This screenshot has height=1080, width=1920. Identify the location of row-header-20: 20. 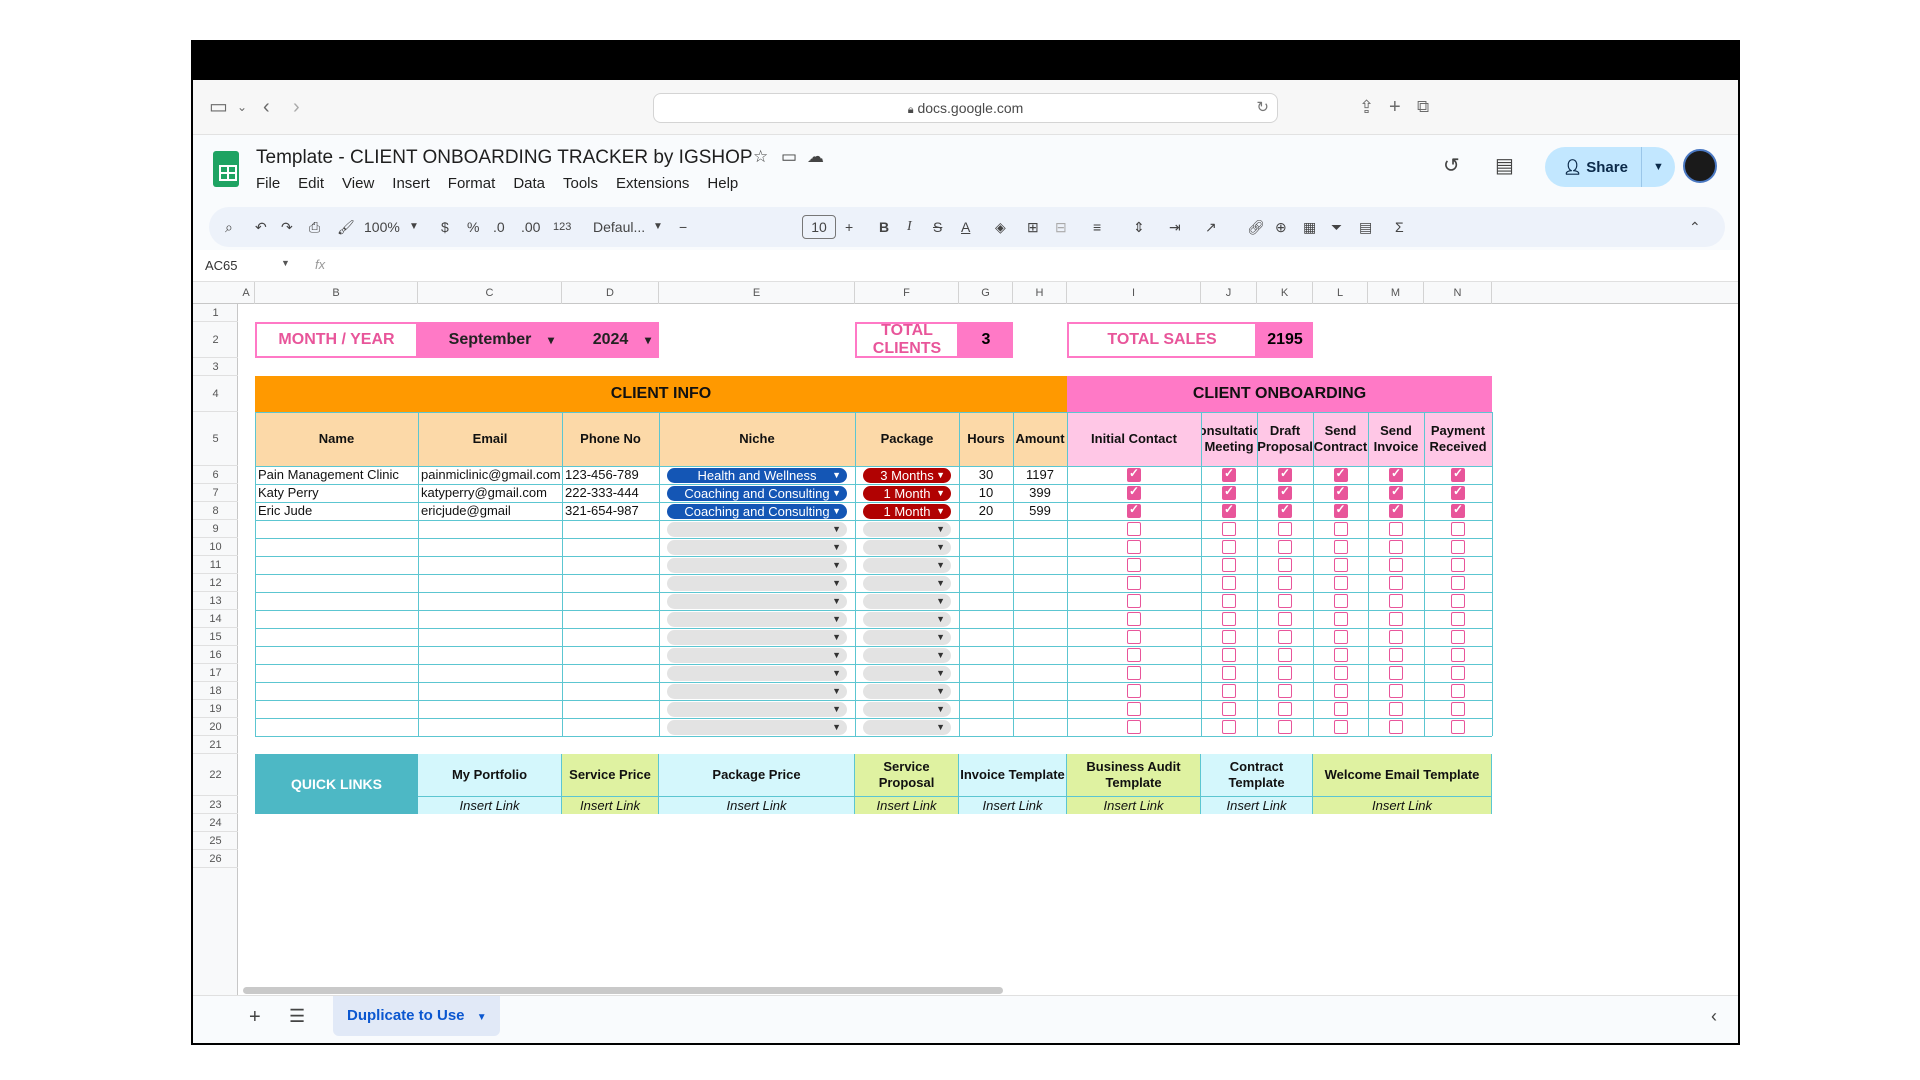
(215, 727).